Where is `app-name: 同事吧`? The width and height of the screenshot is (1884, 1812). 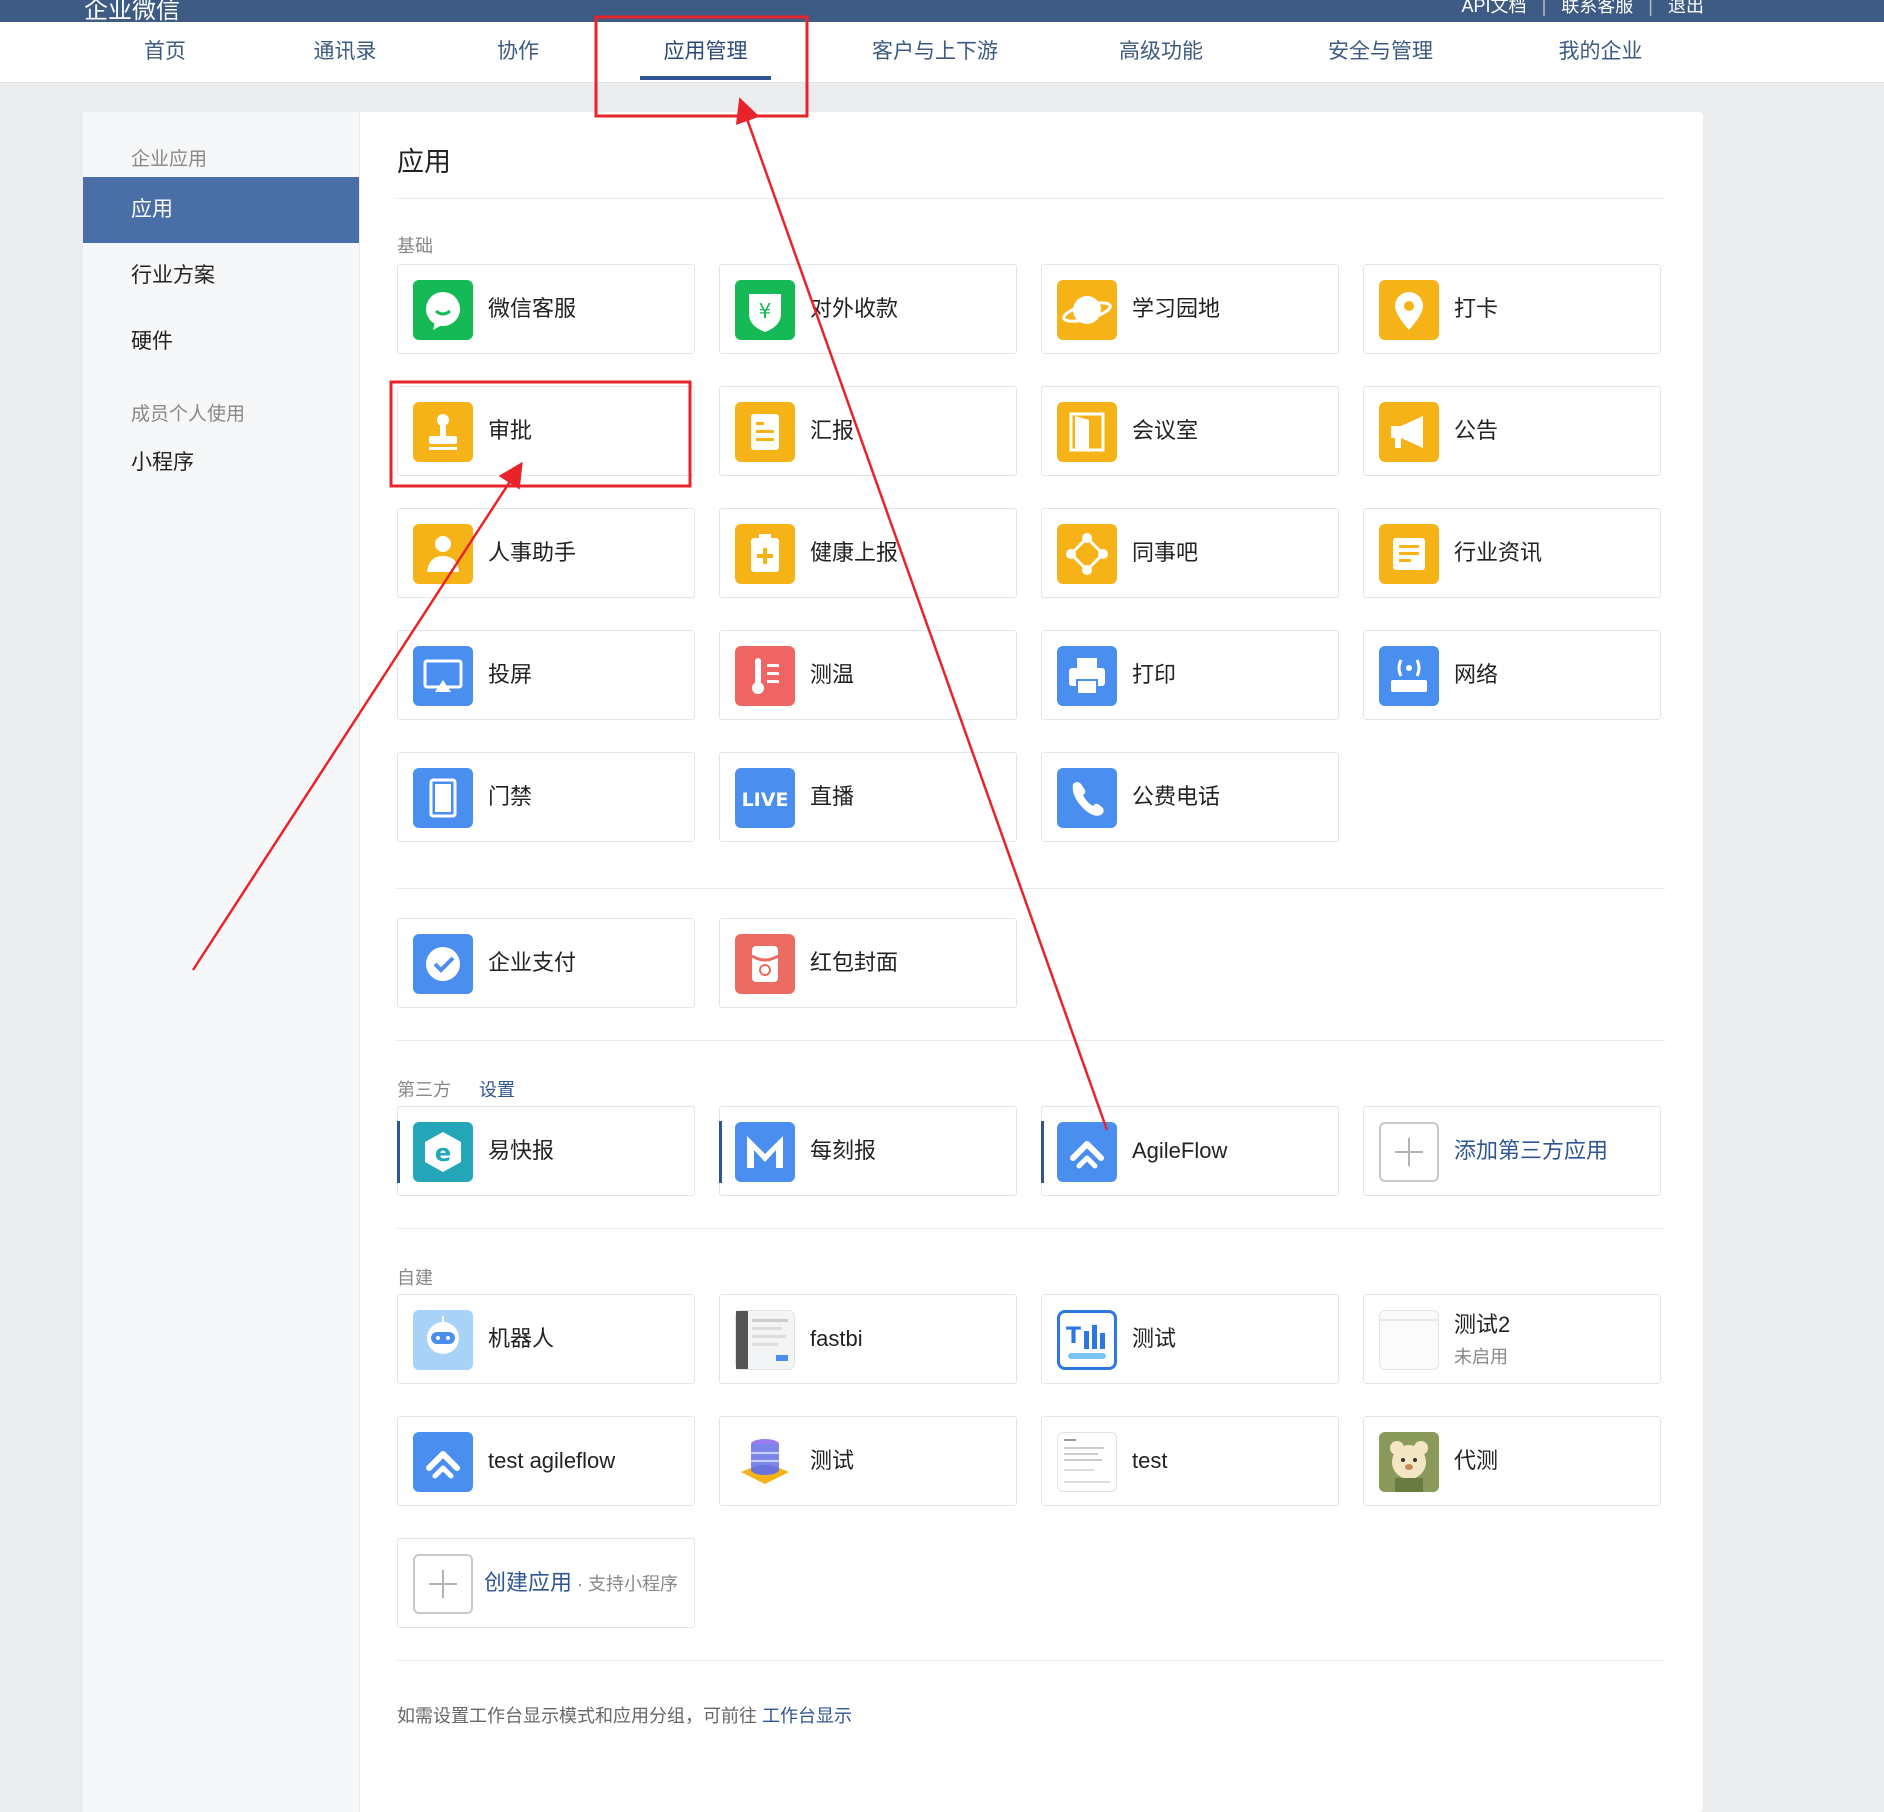
app-name: 同事吧 is located at coordinates (1165, 552).